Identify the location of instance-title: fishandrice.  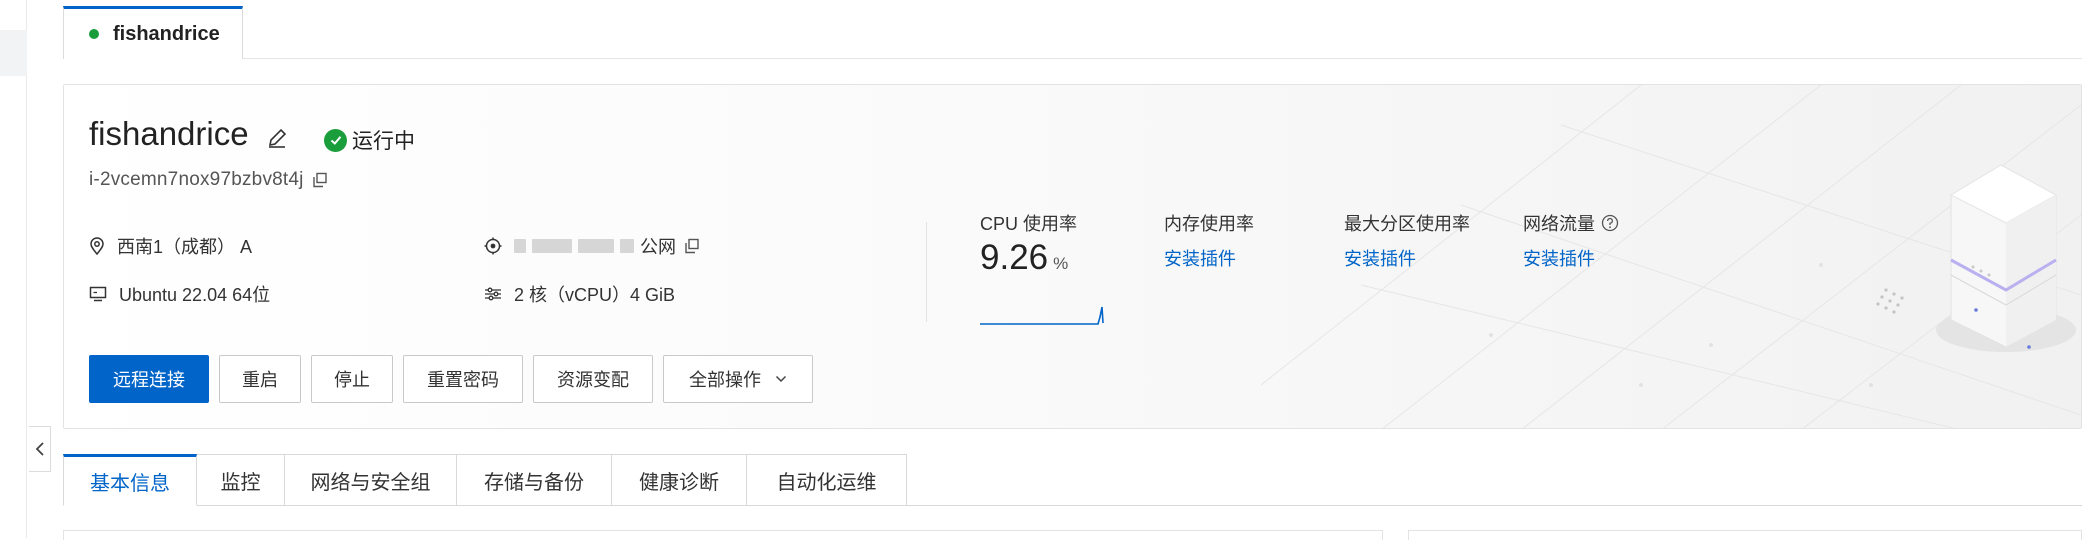
(169, 133).